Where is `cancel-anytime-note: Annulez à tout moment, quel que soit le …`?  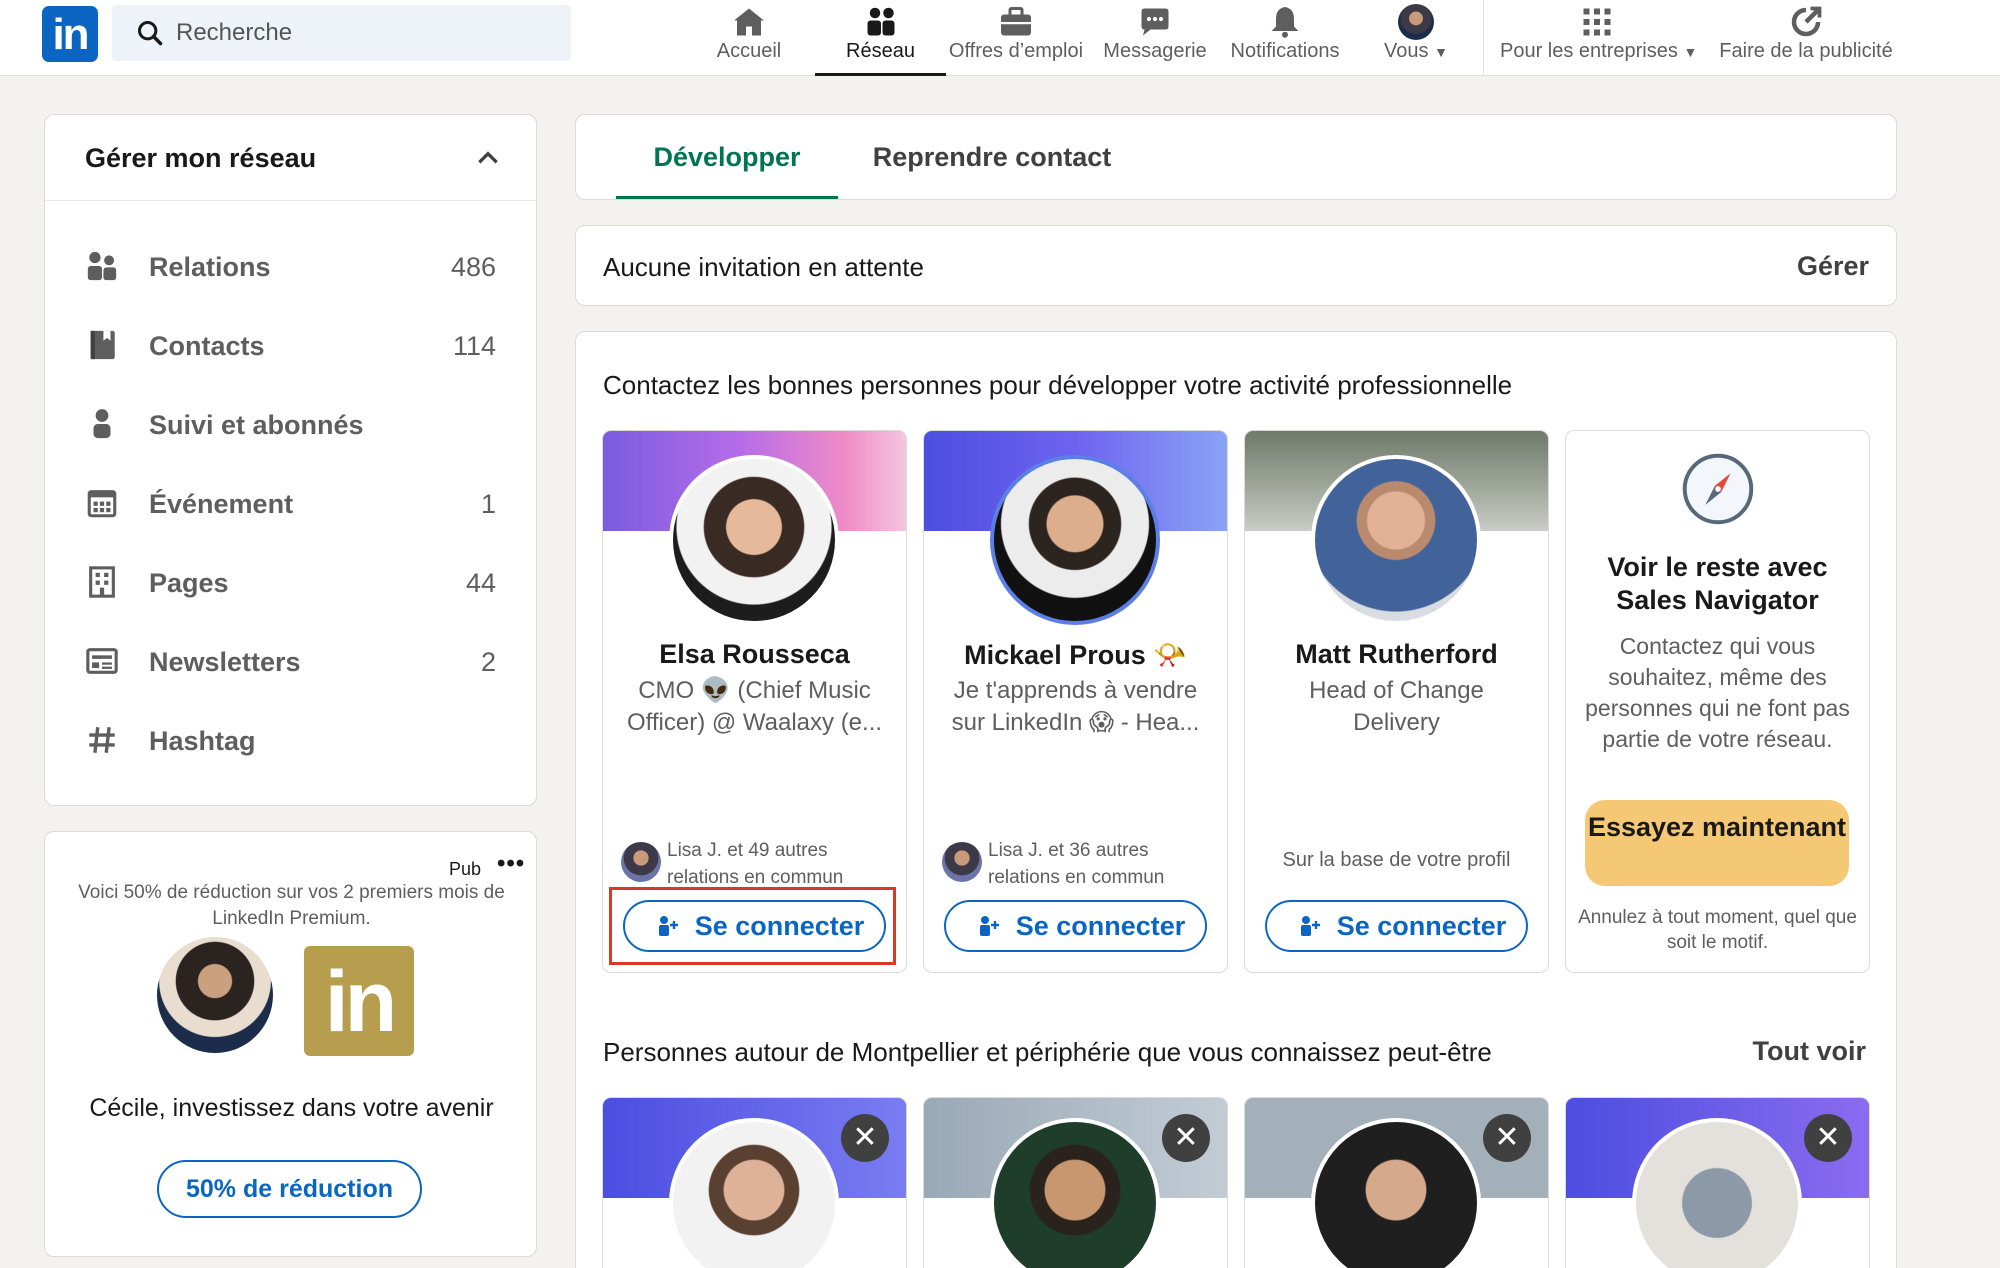 cancel-anytime-note: Annulez à tout moment, quel que soit le … is located at coordinates (1717, 930).